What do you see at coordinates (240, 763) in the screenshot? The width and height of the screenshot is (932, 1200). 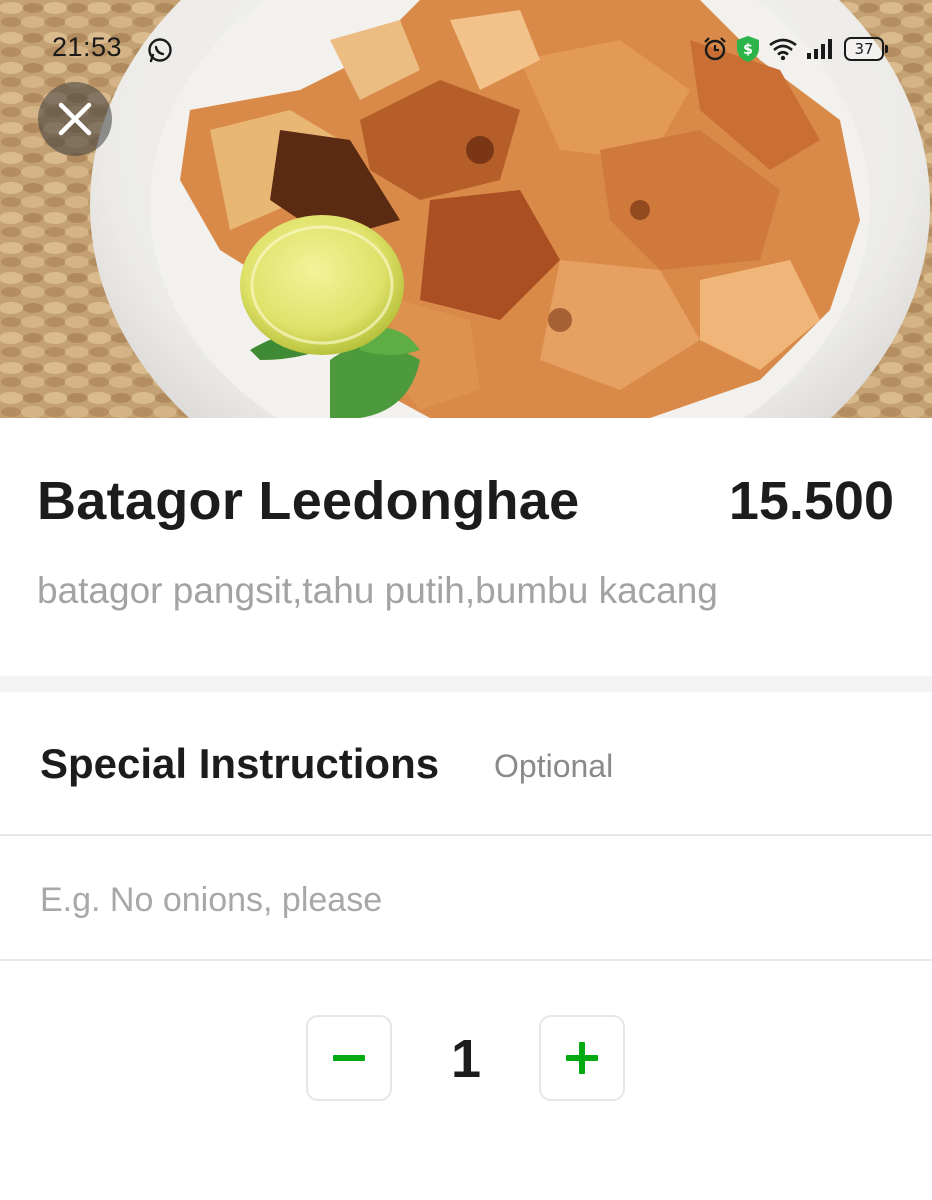 I see `special-instructions-title: Special Instructions` at bounding box center [240, 763].